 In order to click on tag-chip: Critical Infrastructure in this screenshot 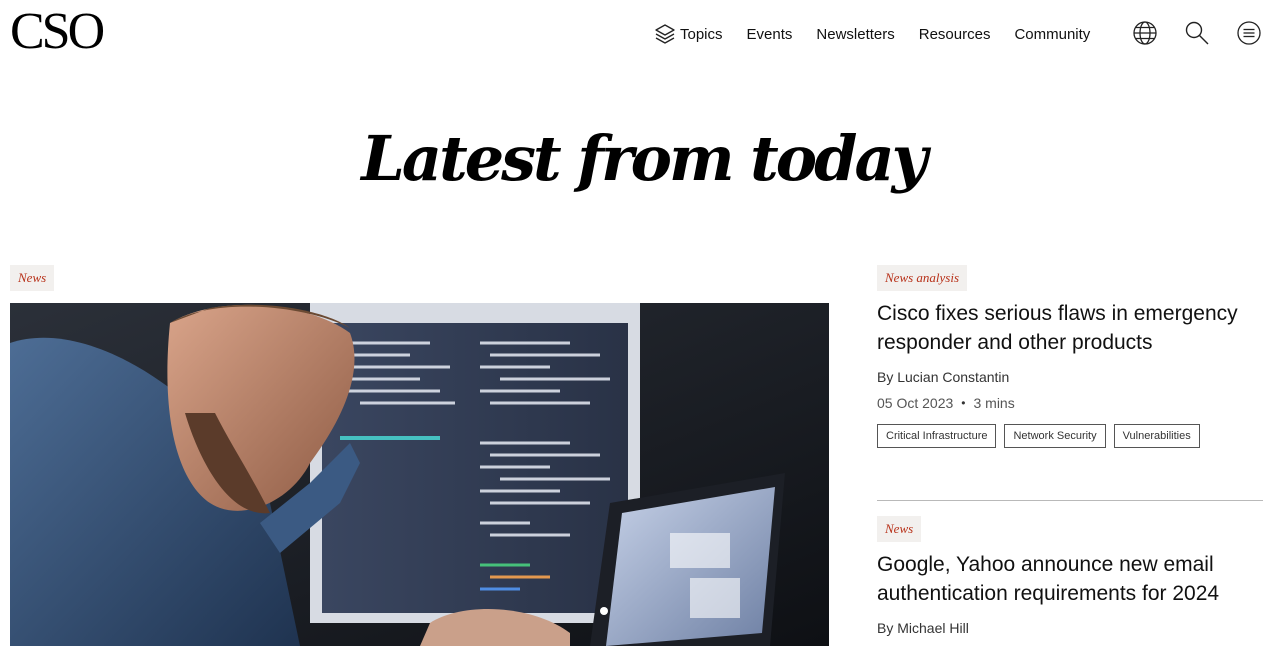, I will do `click(937, 436)`.